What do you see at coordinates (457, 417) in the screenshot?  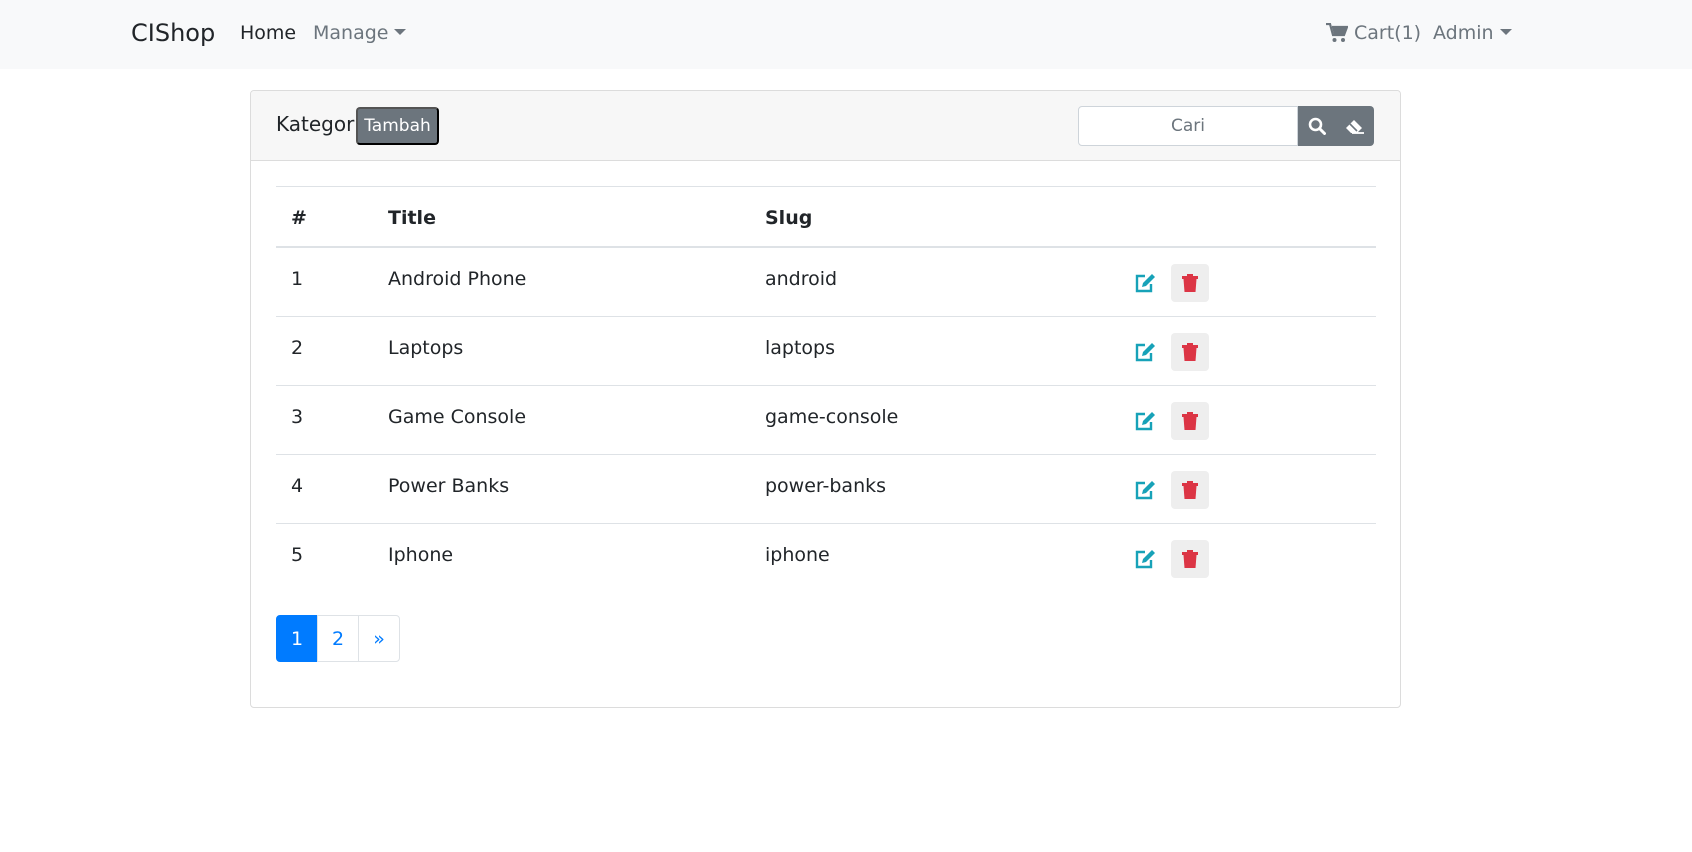 I see `row-title: Game Console` at bounding box center [457, 417].